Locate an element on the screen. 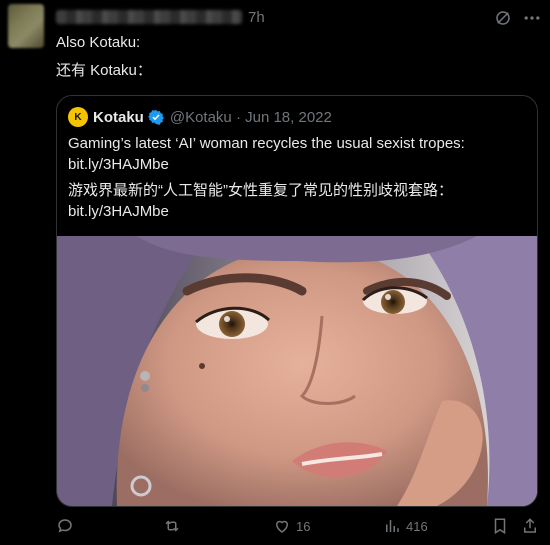  views-chart-icon is located at coordinates (392, 526).